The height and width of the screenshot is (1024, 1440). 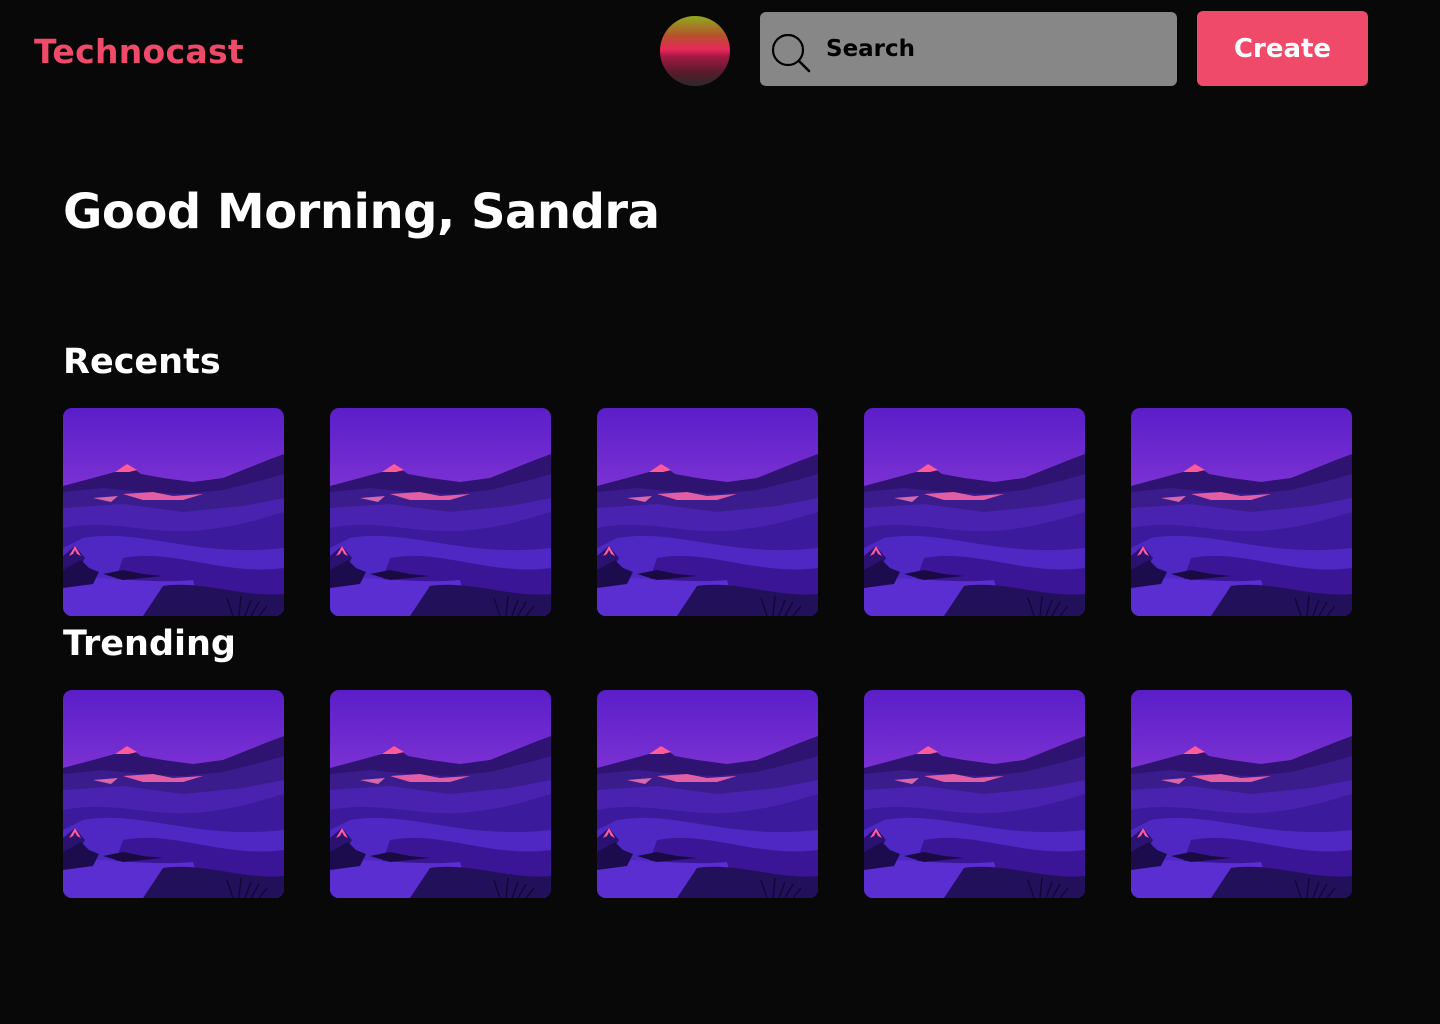 I want to click on search-bar, so click(x=968, y=49).